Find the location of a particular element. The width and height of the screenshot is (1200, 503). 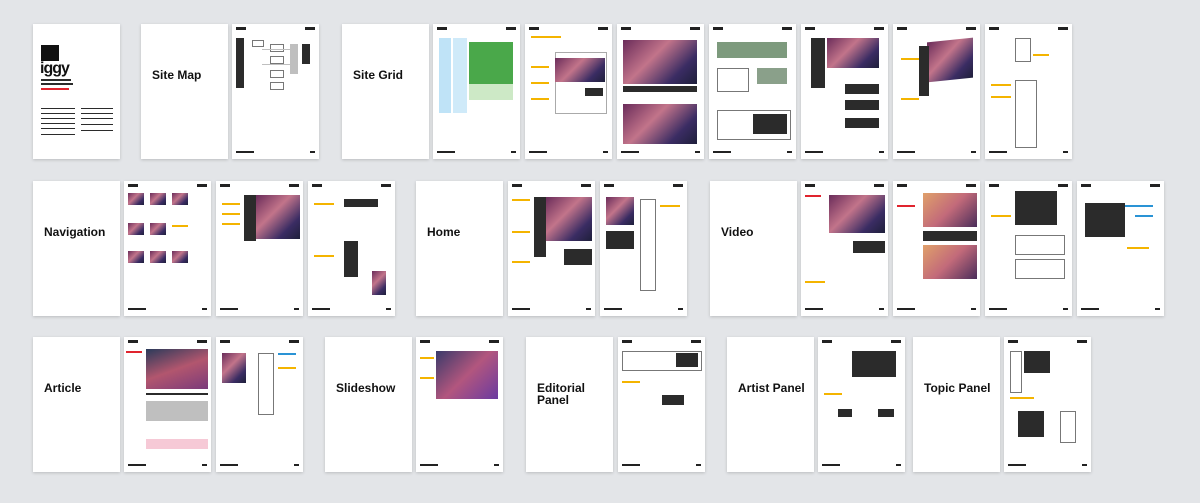

cover-page: iggy is located at coordinates (76, 91).